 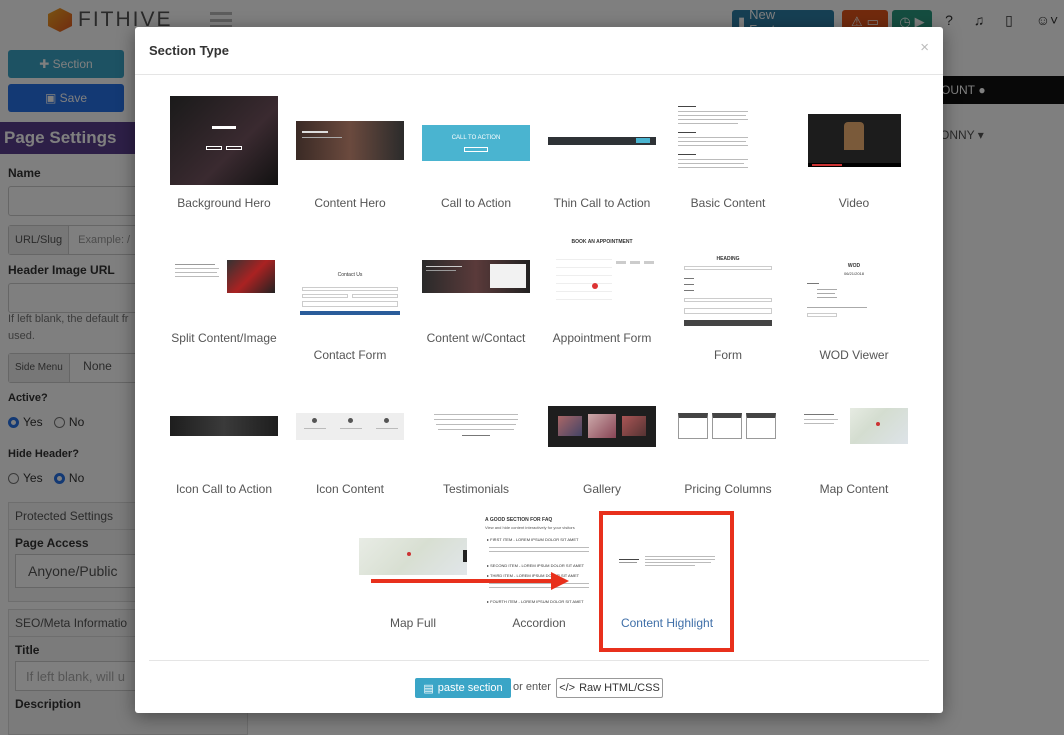 What do you see at coordinates (428, 688) in the screenshot?
I see `clipboard-icon: ▤` at bounding box center [428, 688].